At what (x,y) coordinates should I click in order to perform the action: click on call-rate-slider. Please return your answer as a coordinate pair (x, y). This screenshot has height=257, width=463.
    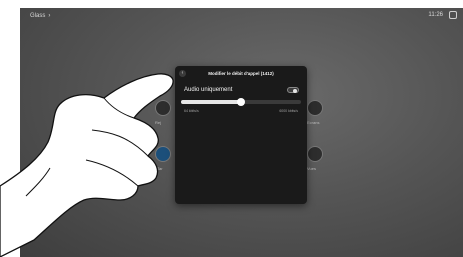
    Looking at the image, I should click on (241, 102).